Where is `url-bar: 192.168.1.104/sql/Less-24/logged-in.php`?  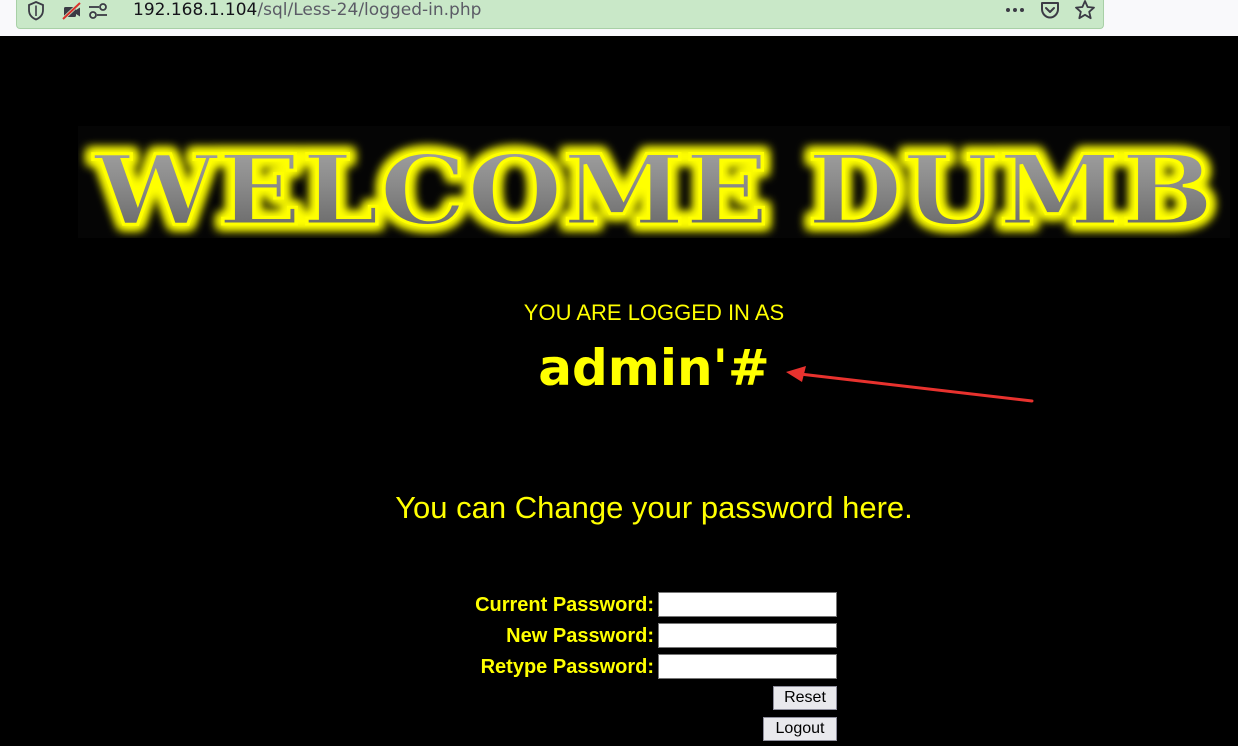
url-bar: 192.168.1.104/sql/Less-24/logged-in.php is located at coordinates (560, 14).